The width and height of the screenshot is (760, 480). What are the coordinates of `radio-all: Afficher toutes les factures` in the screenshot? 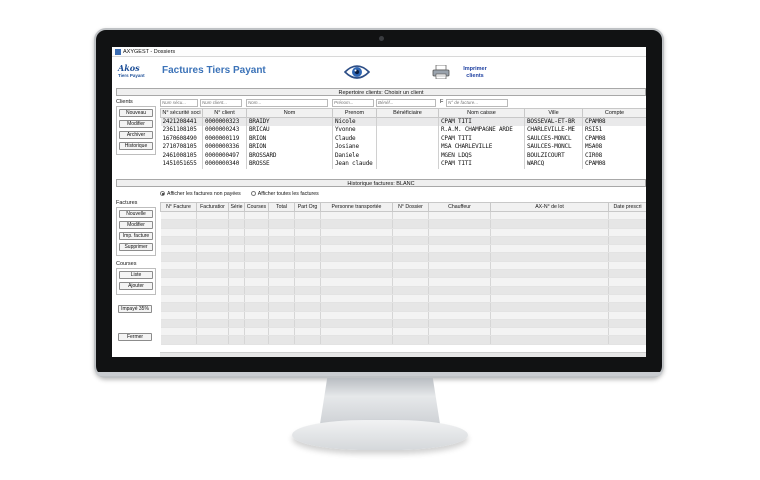 It's located at (284, 194).